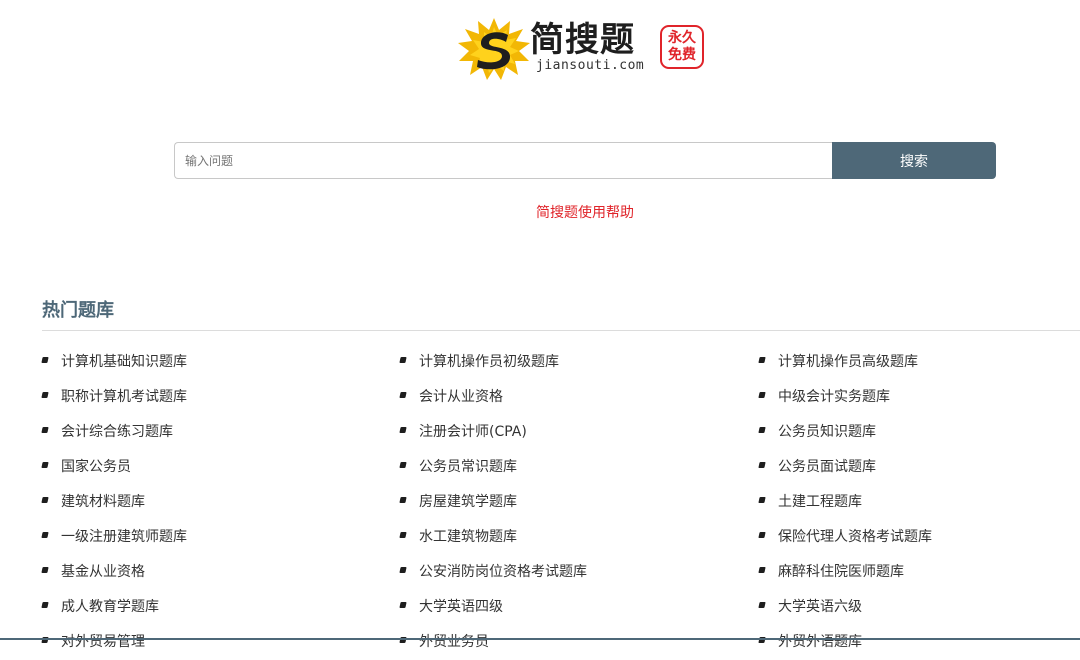 The image size is (1080, 660). Describe the element at coordinates (78, 310) in the screenshot. I see `hot-banks-title: 热门题库` at that location.